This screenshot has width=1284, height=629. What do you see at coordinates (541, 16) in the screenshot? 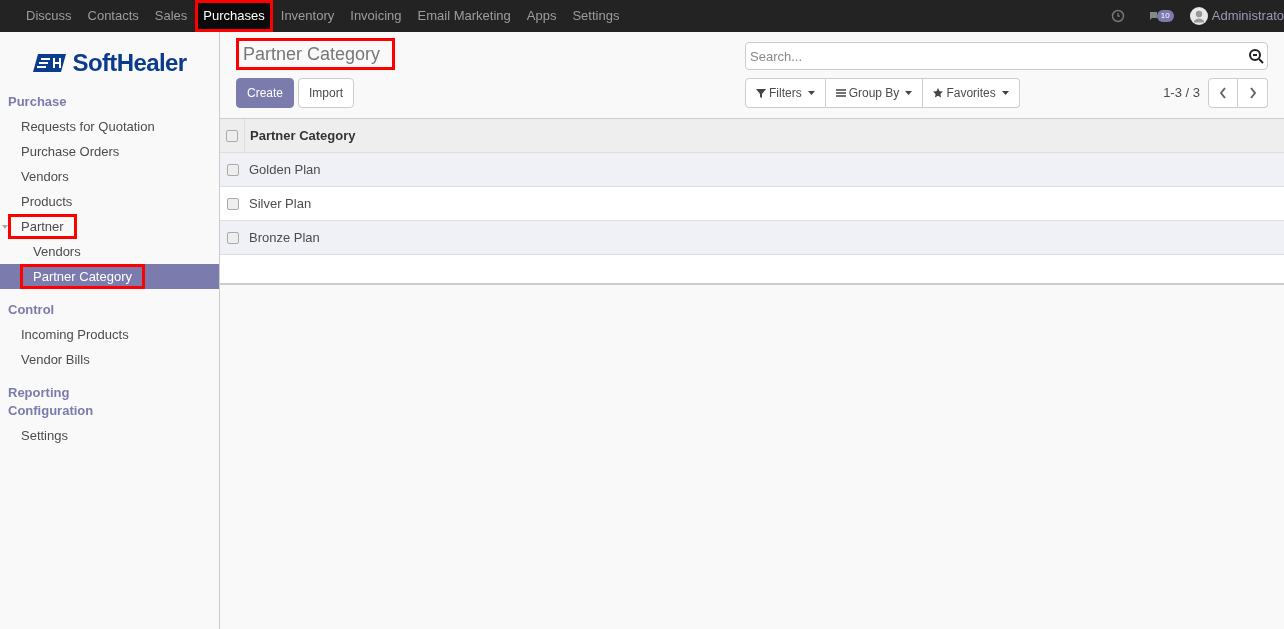
I see `nav-menu-item: Apps` at bounding box center [541, 16].